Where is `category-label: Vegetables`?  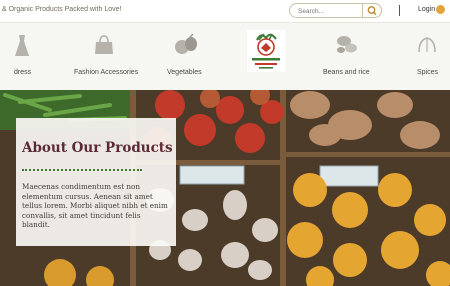
category-label: Vegetables is located at coordinates (184, 72).